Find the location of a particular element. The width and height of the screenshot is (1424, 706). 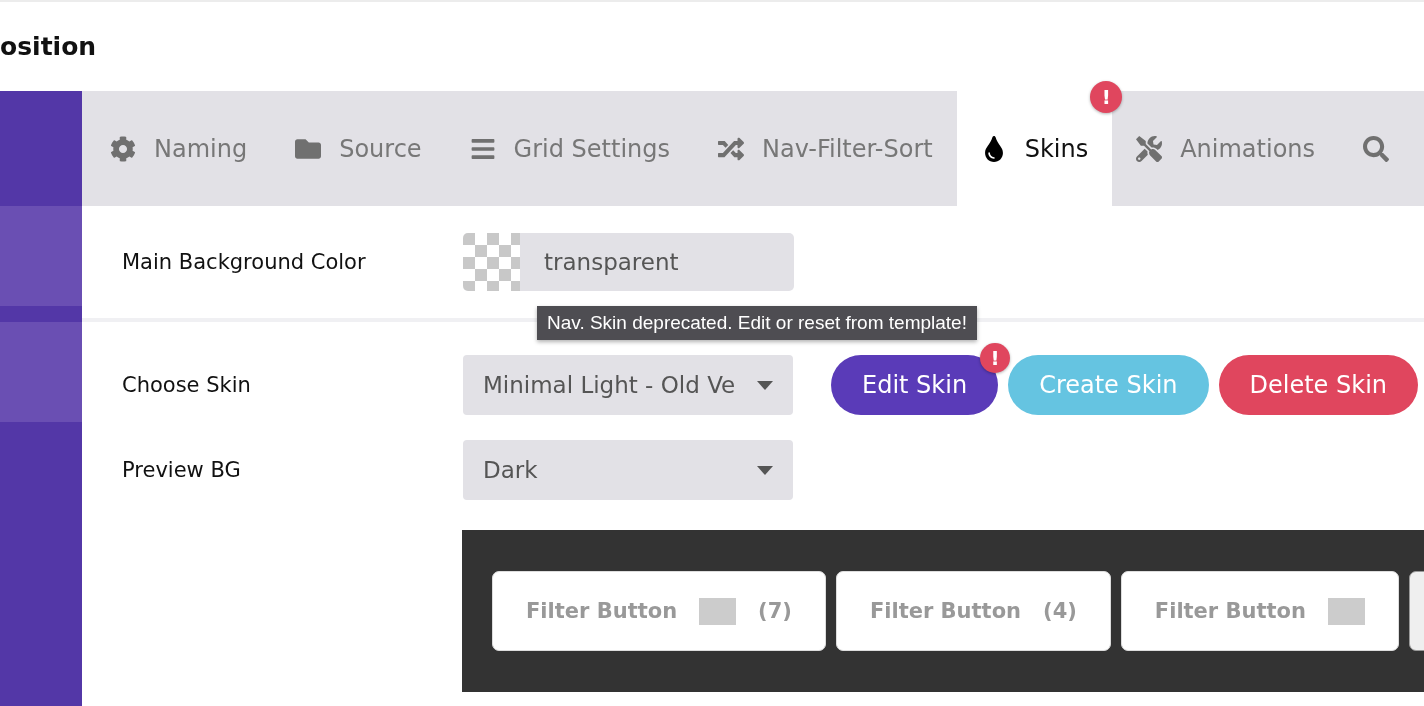

gear-icon is located at coordinates (123, 148).